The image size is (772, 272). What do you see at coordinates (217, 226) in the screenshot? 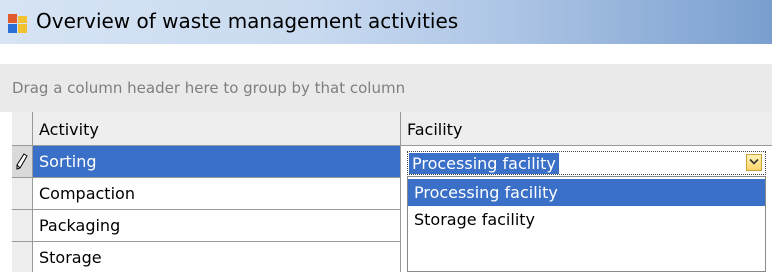
I see `table-cell-activity: Packaging` at bounding box center [217, 226].